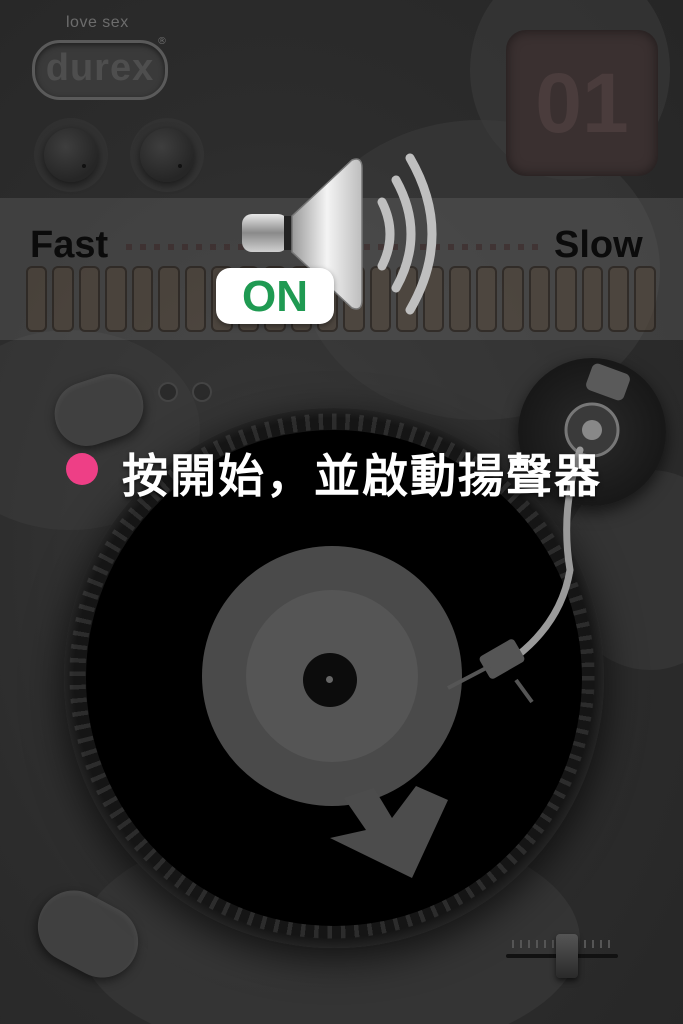  I want to click on instruction-text: 按開始，並啟動揚聲器, so click(362, 476).